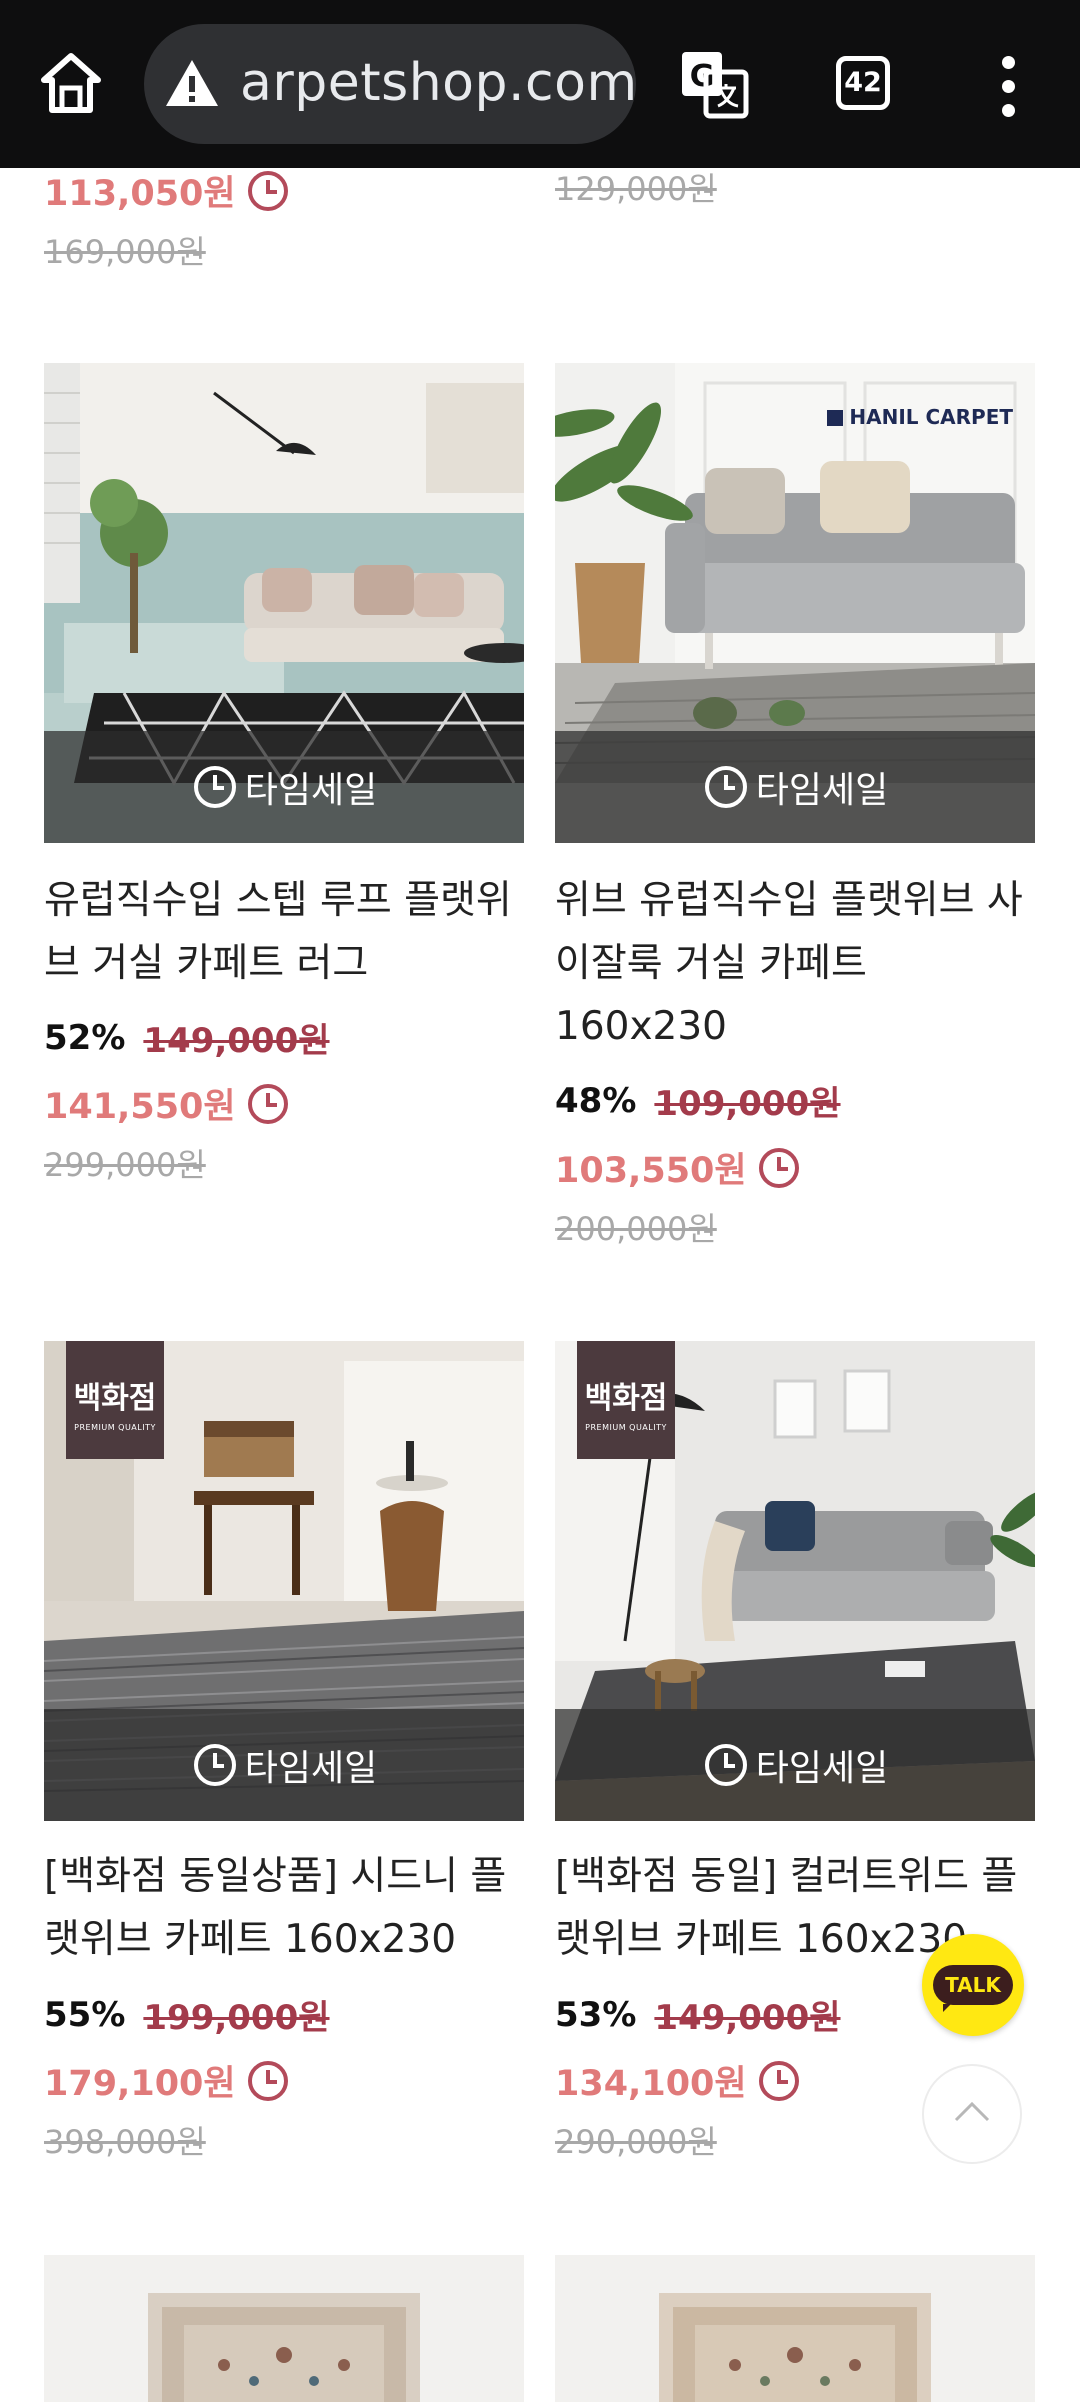 Image resolution: width=1080 pixels, height=2402 pixels. I want to click on product-title: [백화점 동일상품] 시드니 플랫위브 카페트 160x230, so click(286, 1908).